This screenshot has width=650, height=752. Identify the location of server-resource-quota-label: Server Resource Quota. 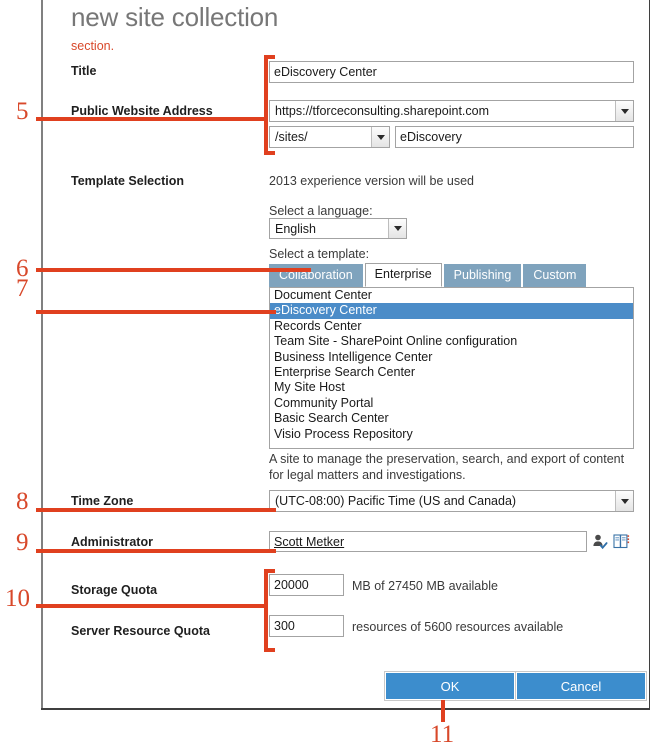
(140, 631).